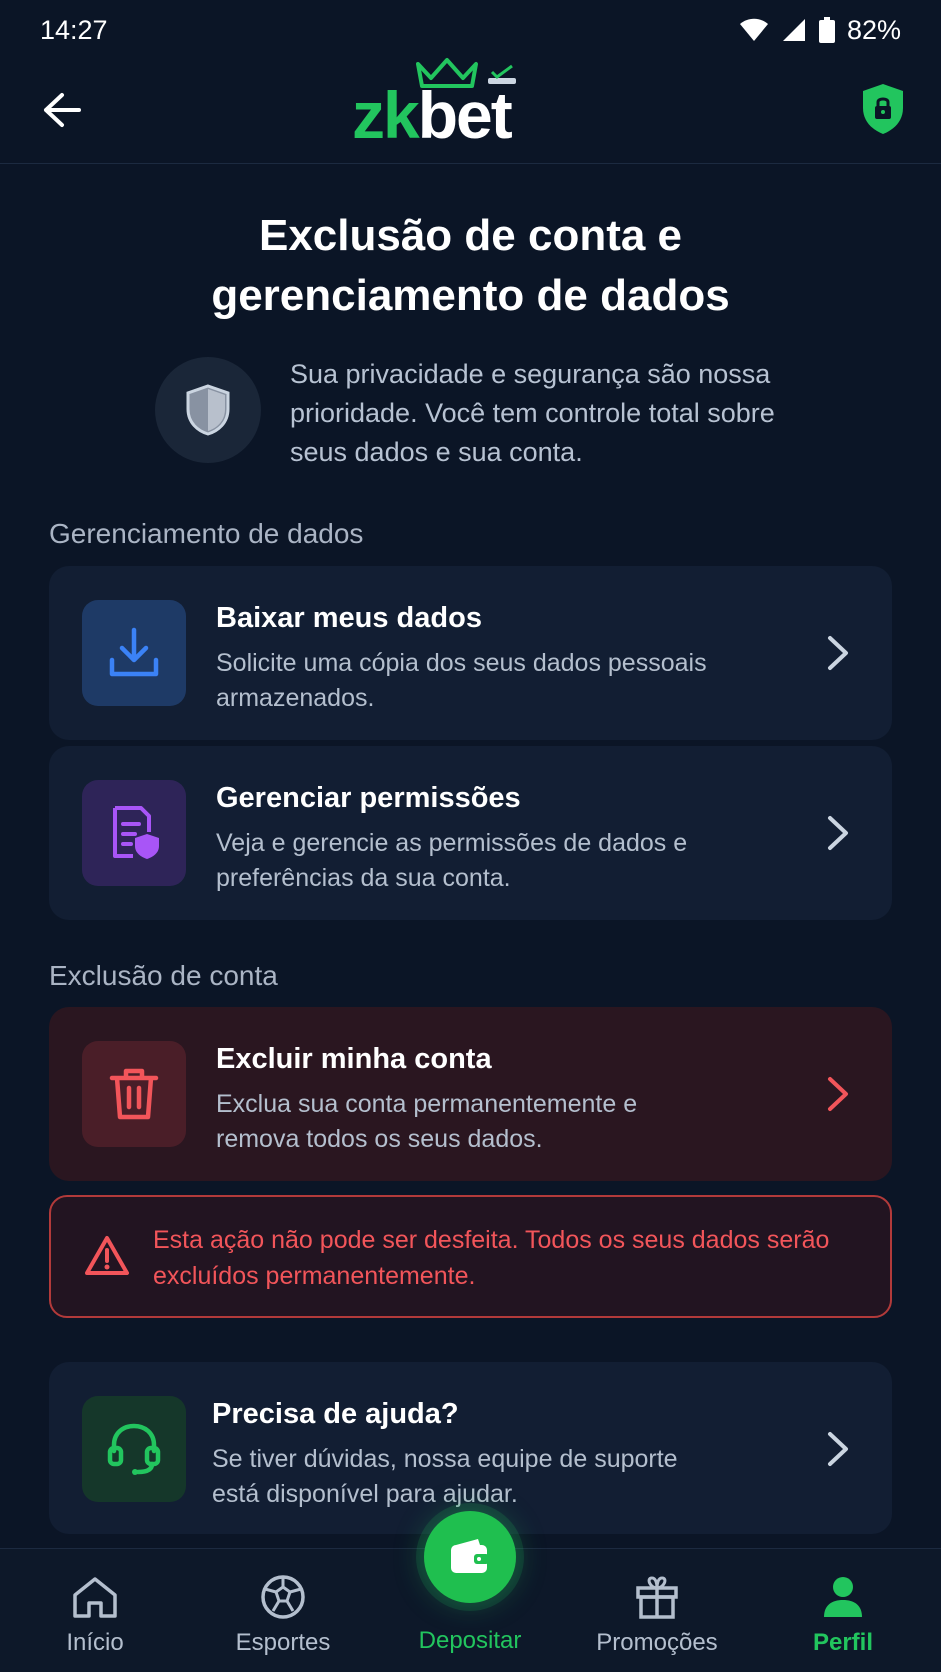 Image resolution: width=941 pixels, height=1672 pixels. What do you see at coordinates (826, 30) in the screenshot?
I see `battery-icon` at bounding box center [826, 30].